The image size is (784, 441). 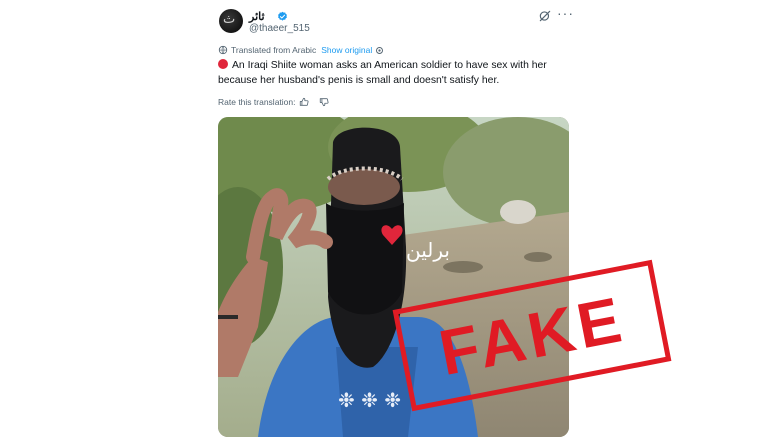 I want to click on author-display-name: ثائر, so click(x=257, y=16).